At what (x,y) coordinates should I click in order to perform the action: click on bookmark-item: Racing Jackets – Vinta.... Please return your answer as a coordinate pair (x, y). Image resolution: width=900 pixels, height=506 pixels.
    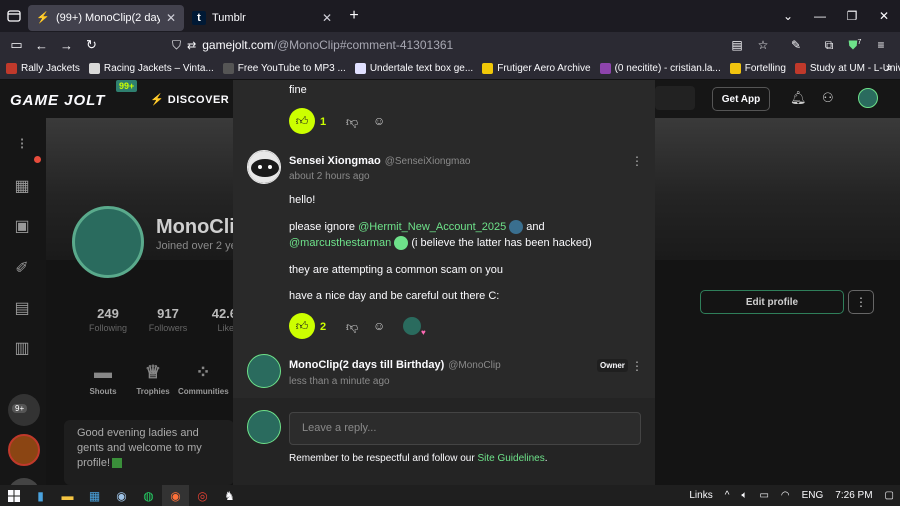
    Looking at the image, I should click on (151, 68).